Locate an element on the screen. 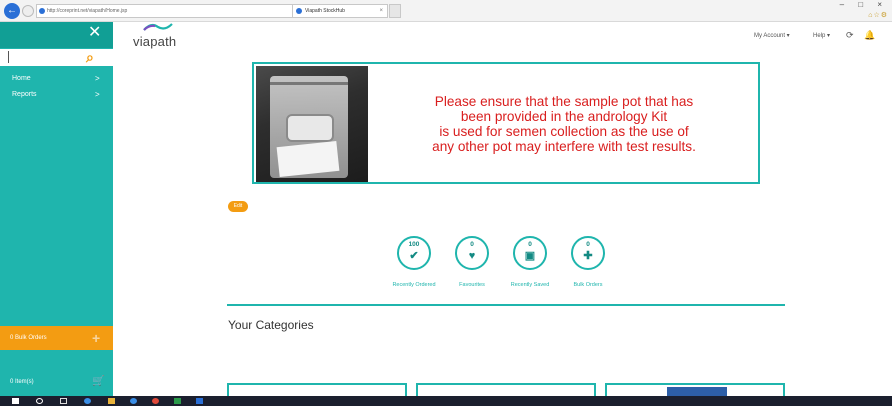 The image size is (892, 406). bag-seal is located at coordinates (309, 83).